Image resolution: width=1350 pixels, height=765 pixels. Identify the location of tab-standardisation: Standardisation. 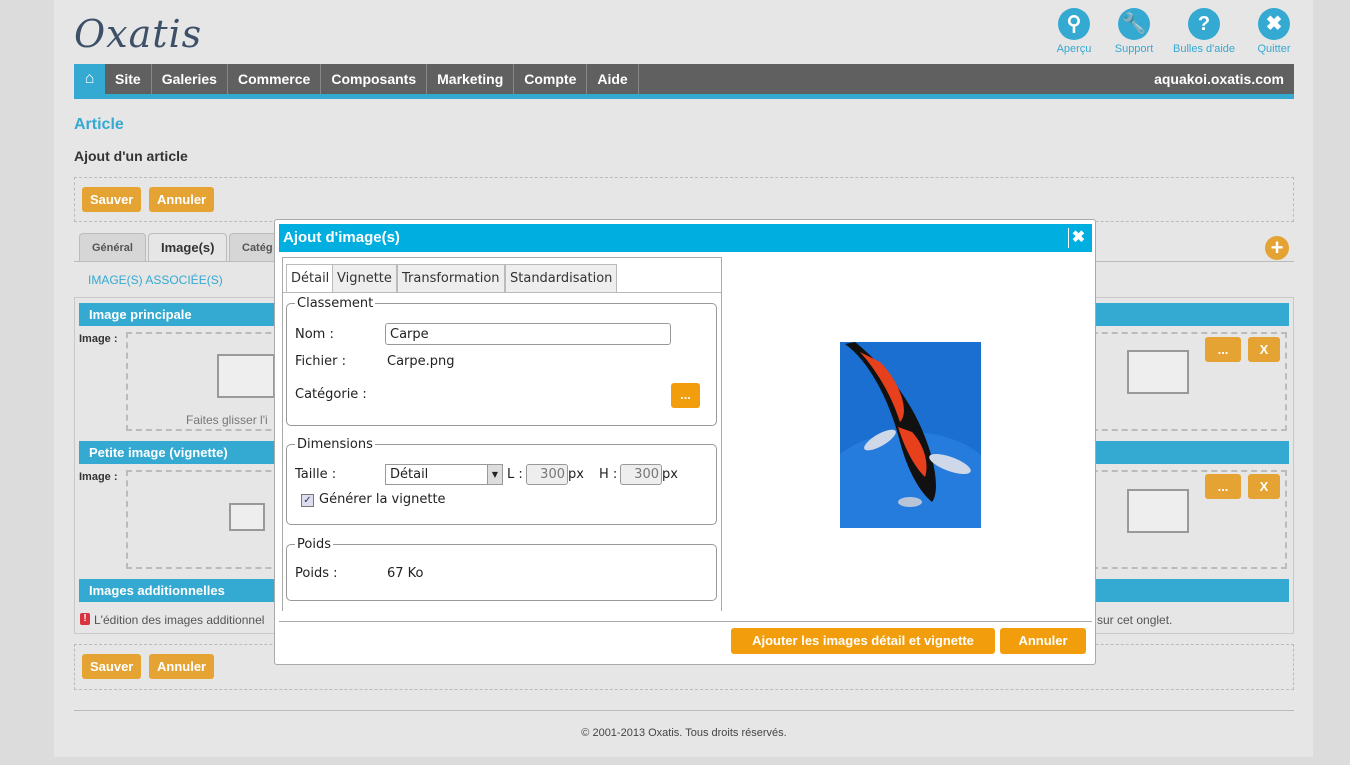
(561, 278).